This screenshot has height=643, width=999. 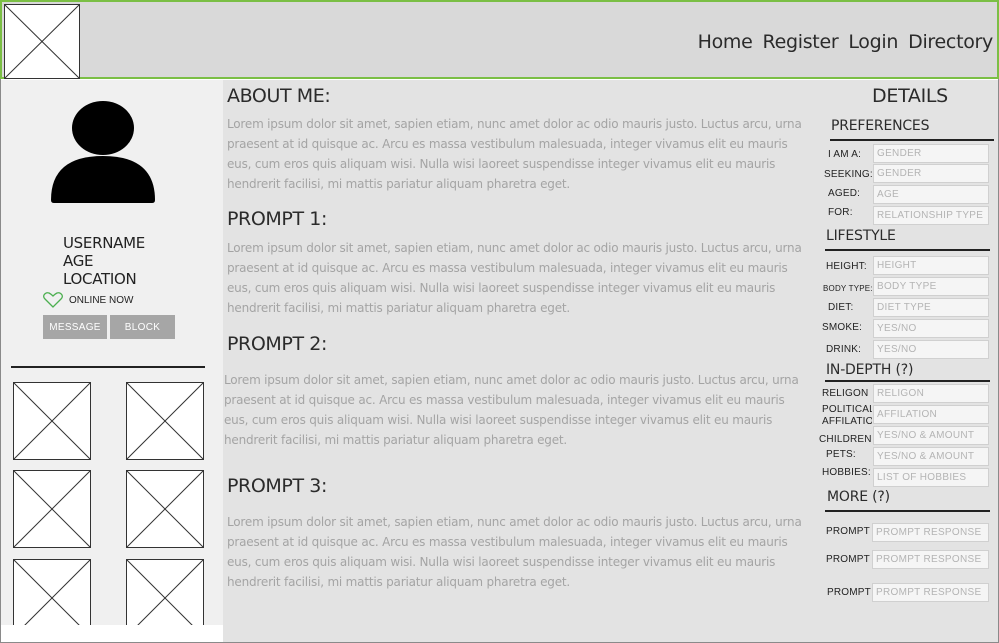 I want to click on aged-label: AGED:, so click(x=844, y=193).